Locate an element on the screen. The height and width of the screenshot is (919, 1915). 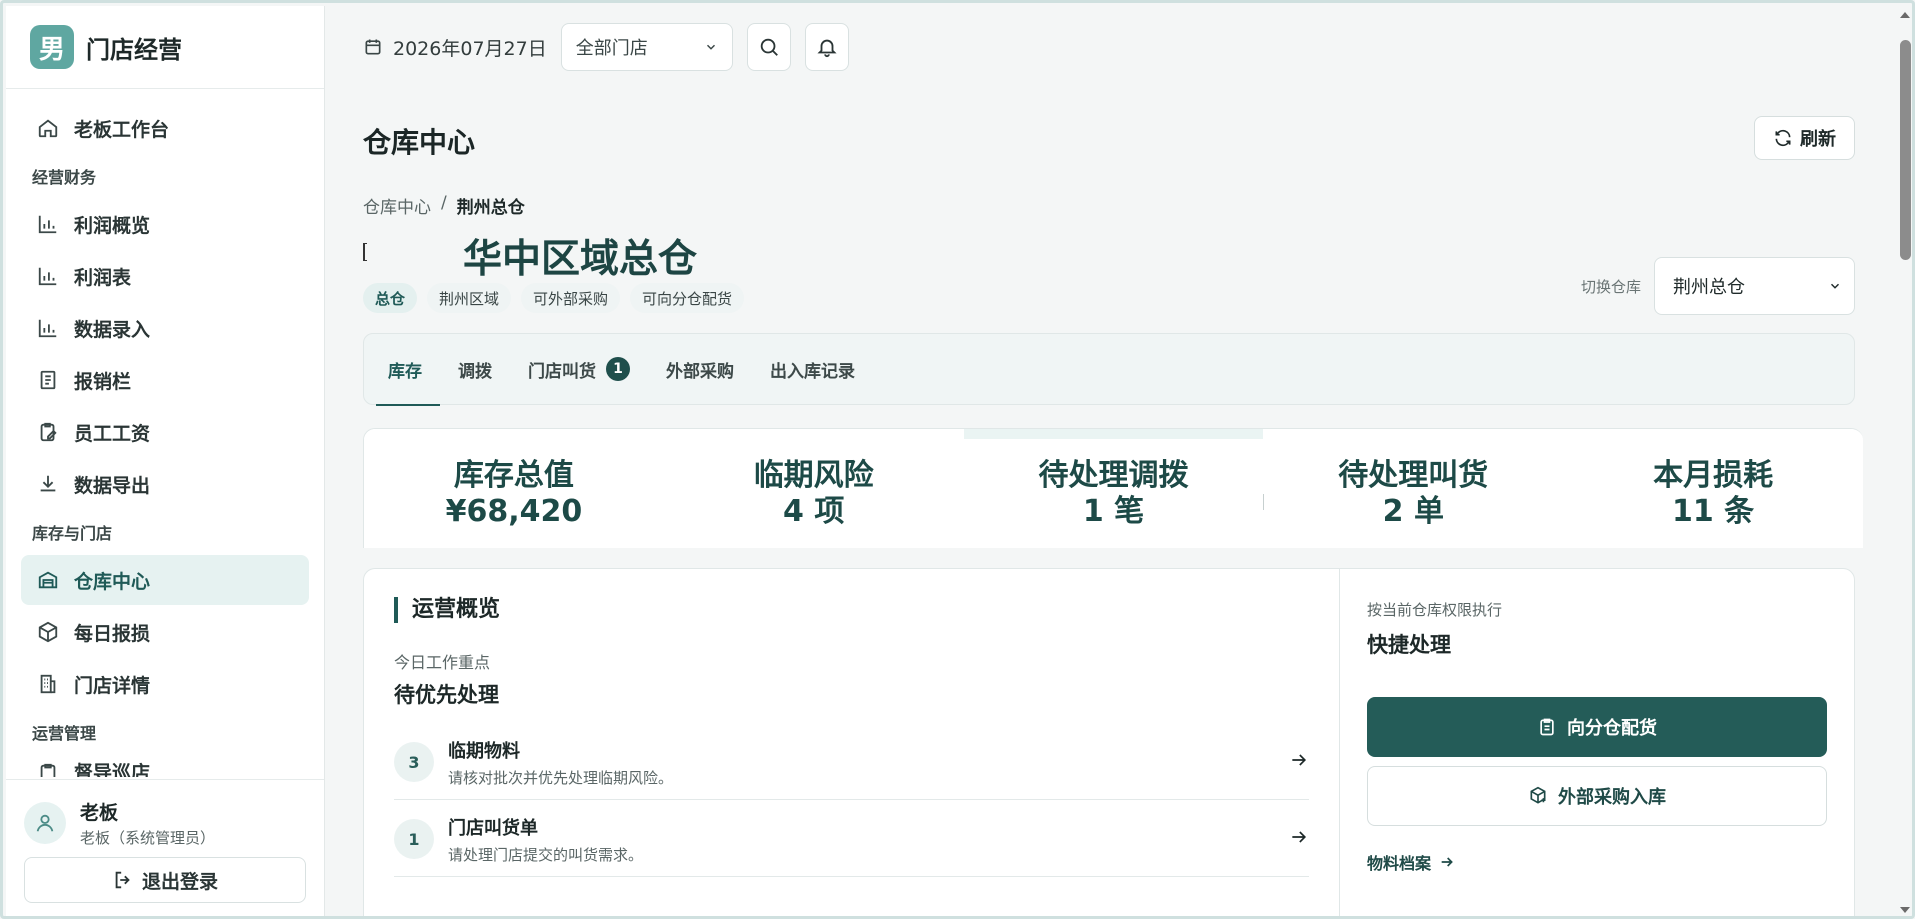
tab-external-purchase: 外部采购 is located at coordinates (700, 369).